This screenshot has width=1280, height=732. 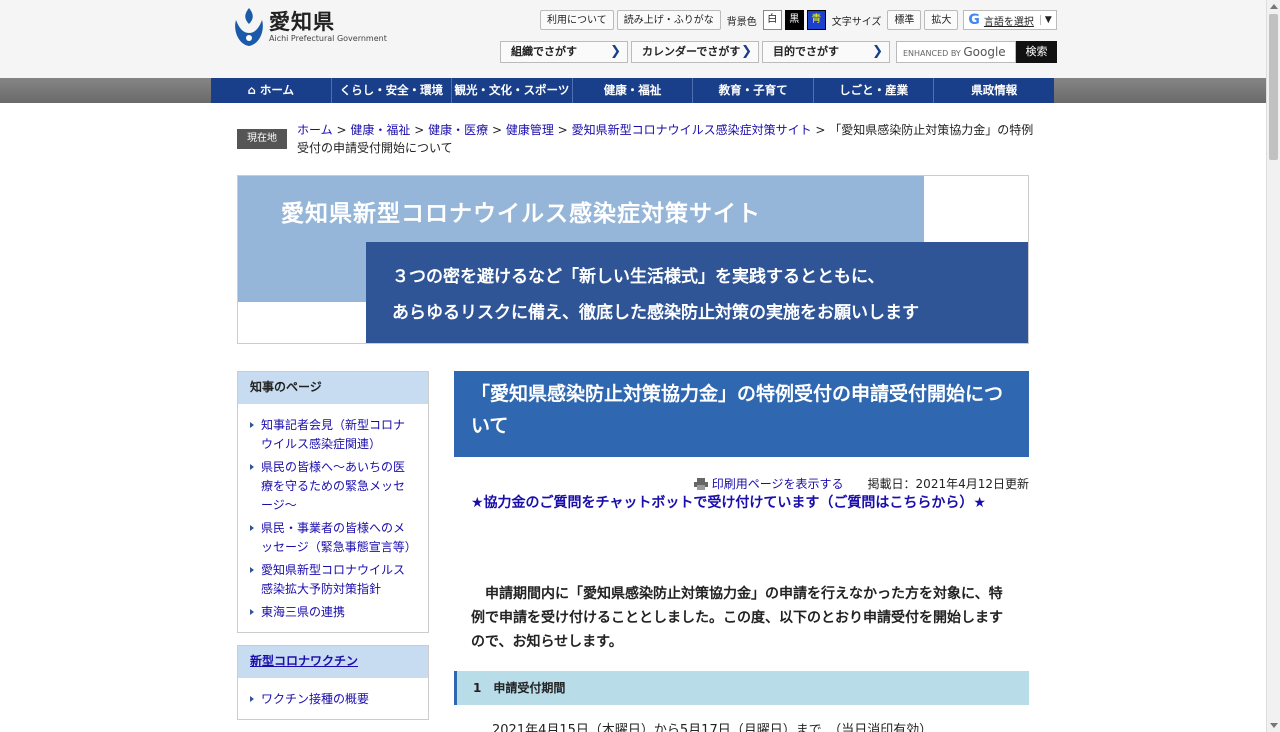 What do you see at coordinates (668, 20) in the screenshot?
I see `read-aloud-button: 読み上げ・ふりがな` at bounding box center [668, 20].